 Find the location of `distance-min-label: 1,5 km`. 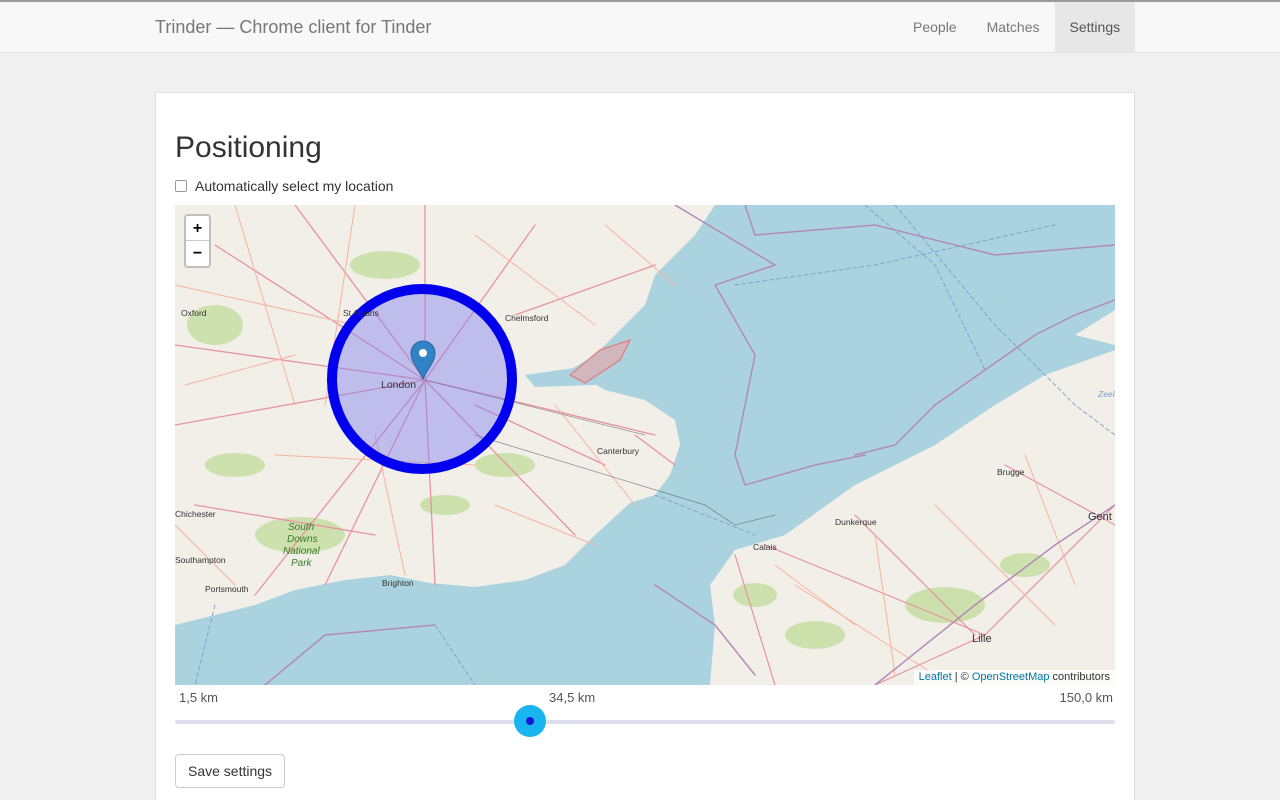

distance-min-label: 1,5 km is located at coordinates (199, 697).